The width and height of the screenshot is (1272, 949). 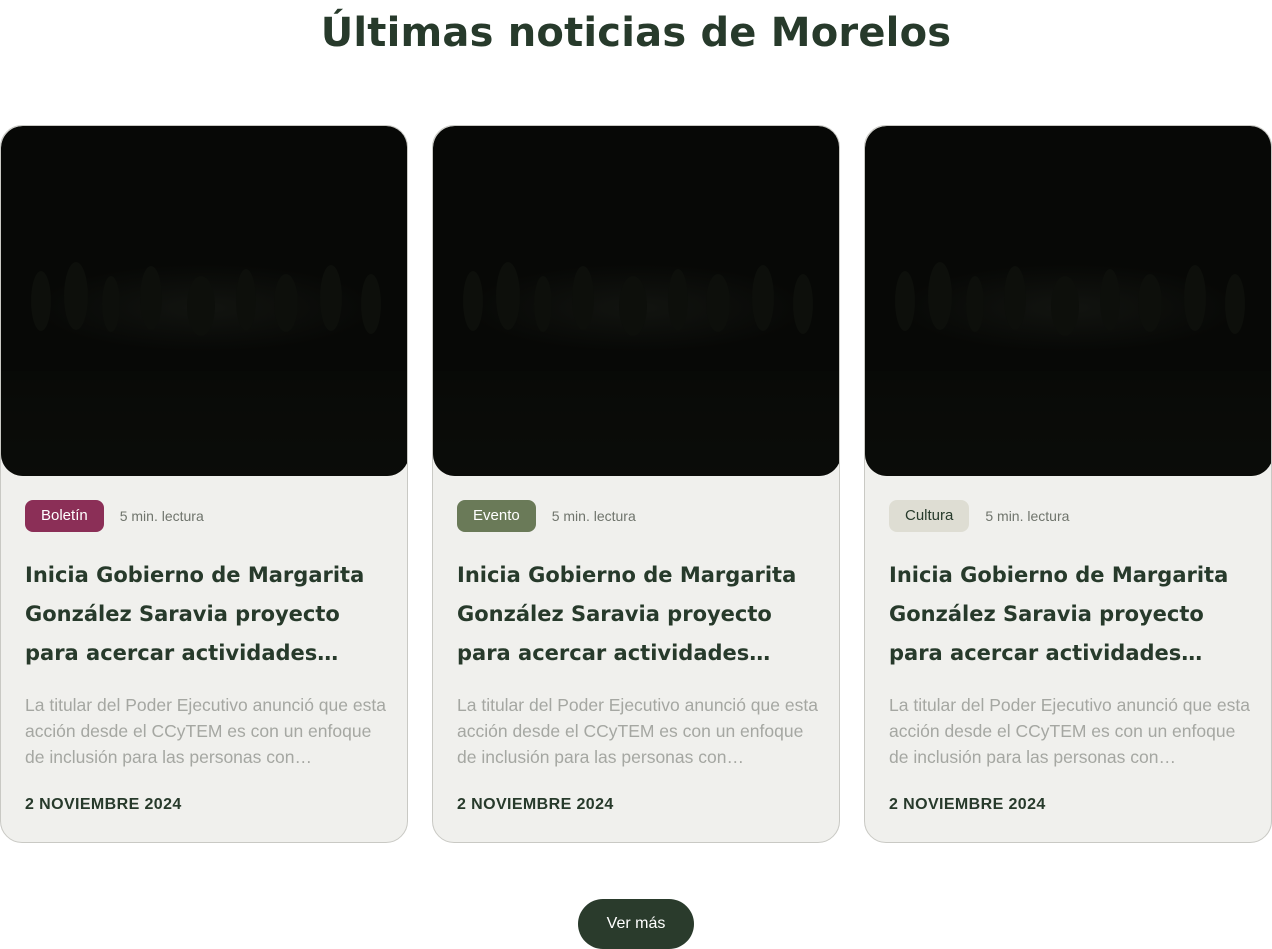 What do you see at coordinates (114, 516) in the screenshot?
I see `news-card-meta: Boletín 5 min. lectura` at bounding box center [114, 516].